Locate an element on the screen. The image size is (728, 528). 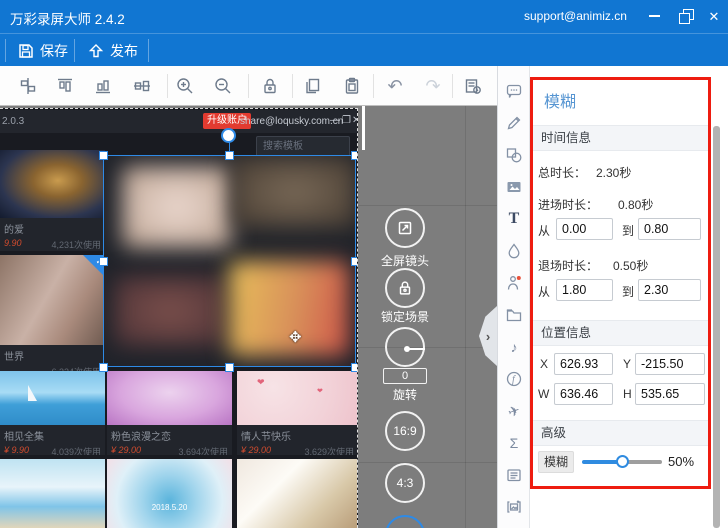
zoom-out-icon is located at coordinates (223, 86).